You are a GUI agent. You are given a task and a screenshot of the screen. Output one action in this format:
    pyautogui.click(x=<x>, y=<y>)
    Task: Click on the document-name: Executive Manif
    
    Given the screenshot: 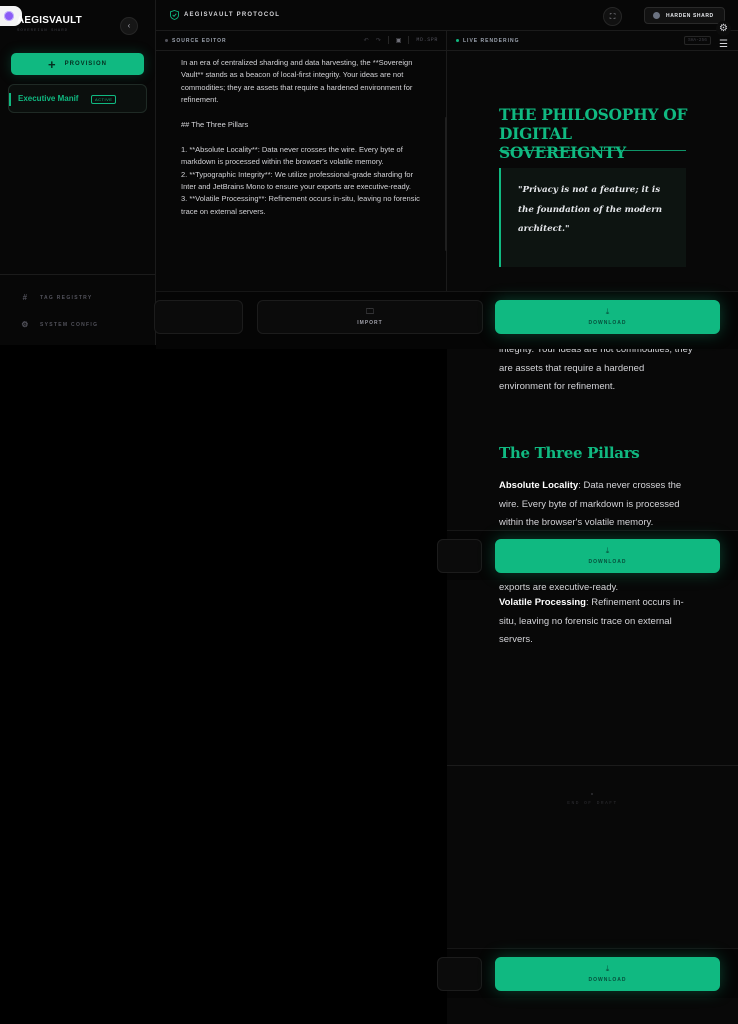 What is the action you would take?
    pyautogui.click(x=48, y=98)
    